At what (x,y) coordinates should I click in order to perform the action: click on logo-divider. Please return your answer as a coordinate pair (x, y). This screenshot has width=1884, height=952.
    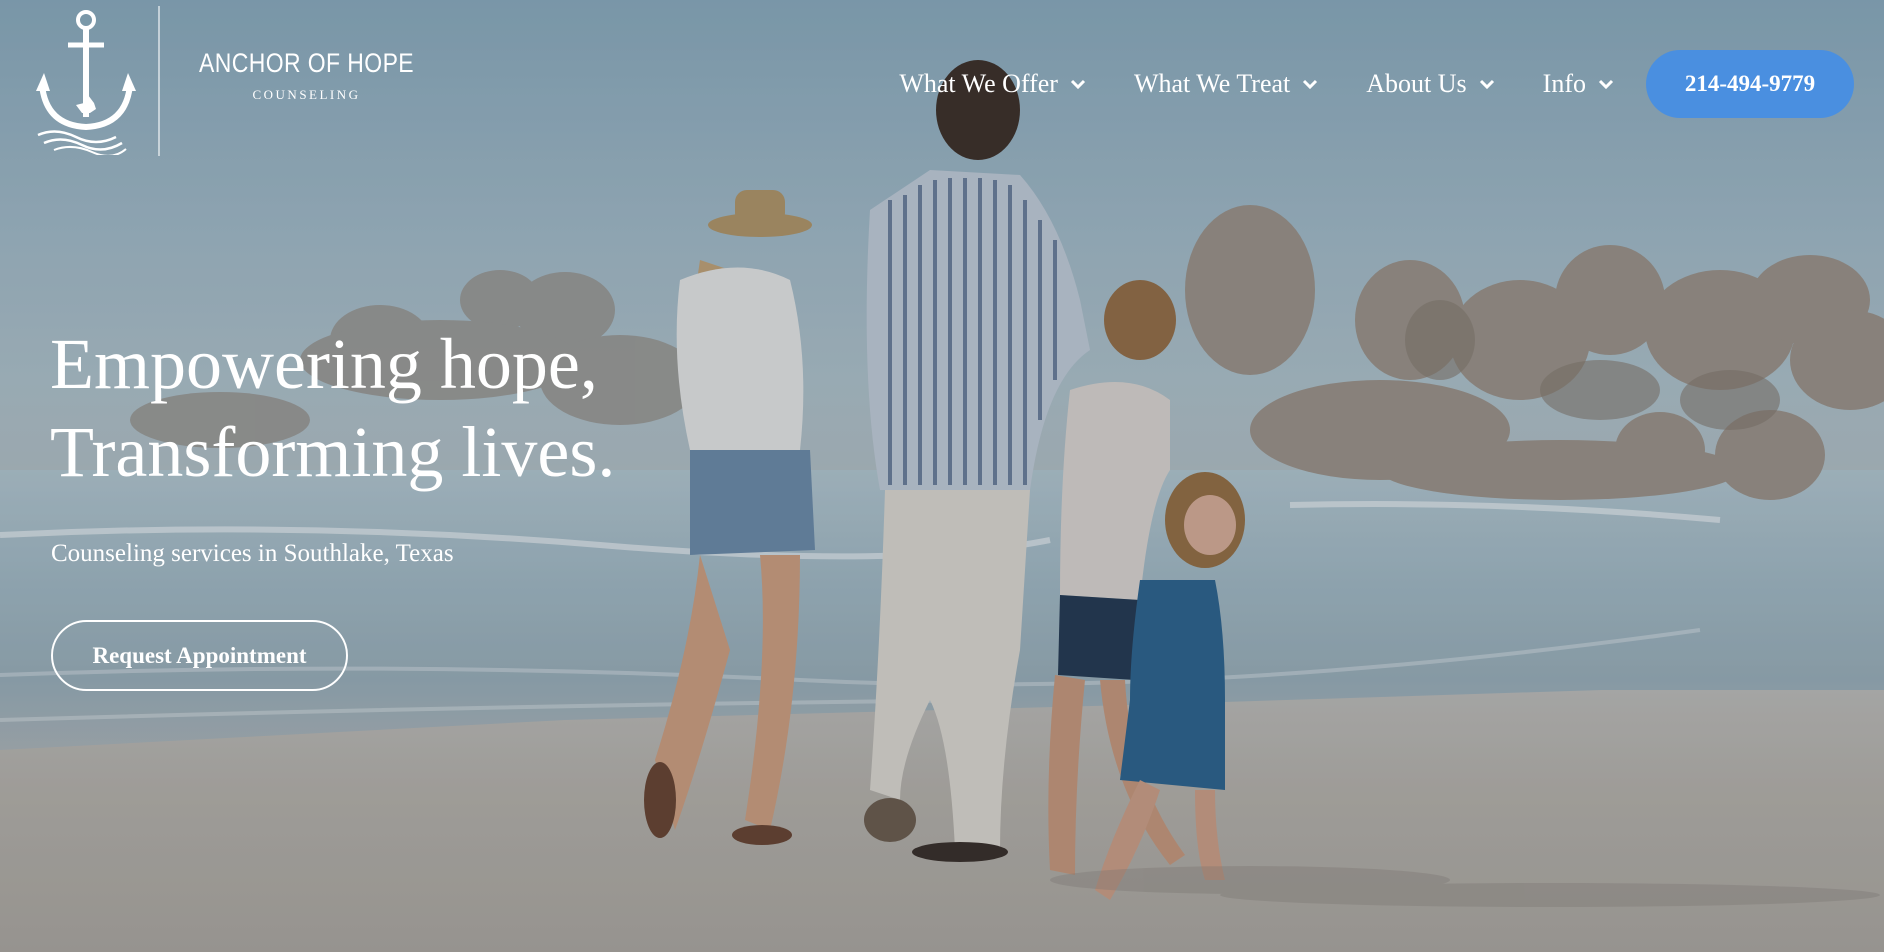
    Looking at the image, I should click on (159, 81).